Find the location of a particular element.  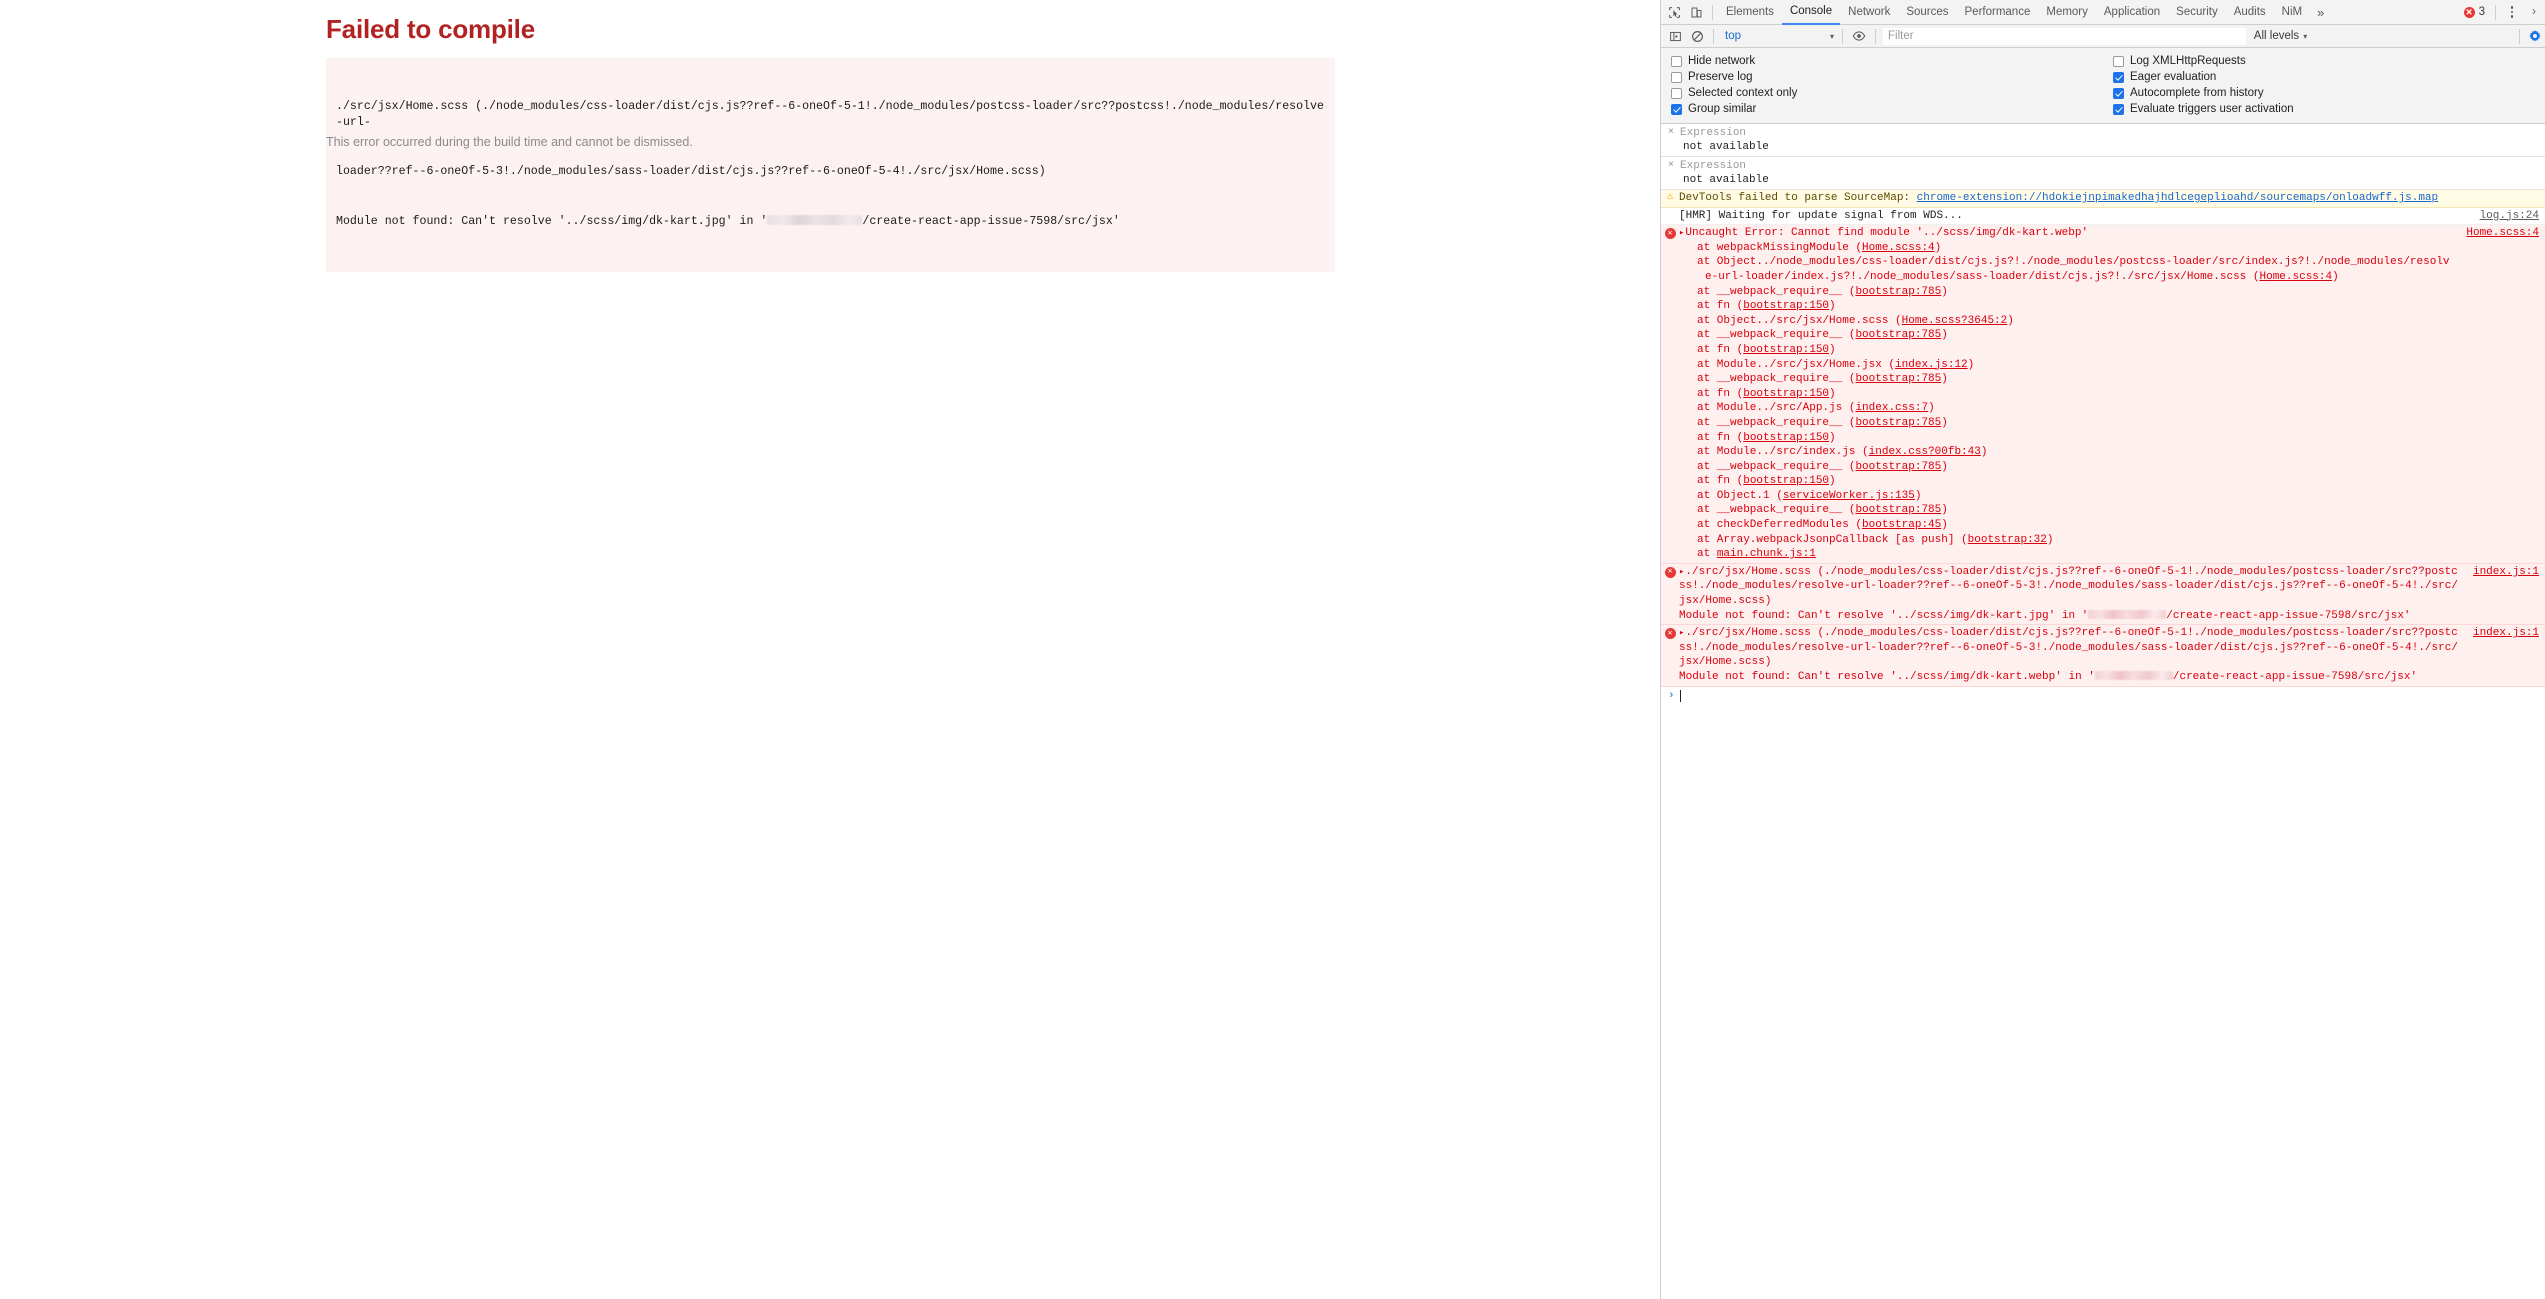

log-xmlhttprequests-checkbox-icon is located at coordinates (2118, 61).